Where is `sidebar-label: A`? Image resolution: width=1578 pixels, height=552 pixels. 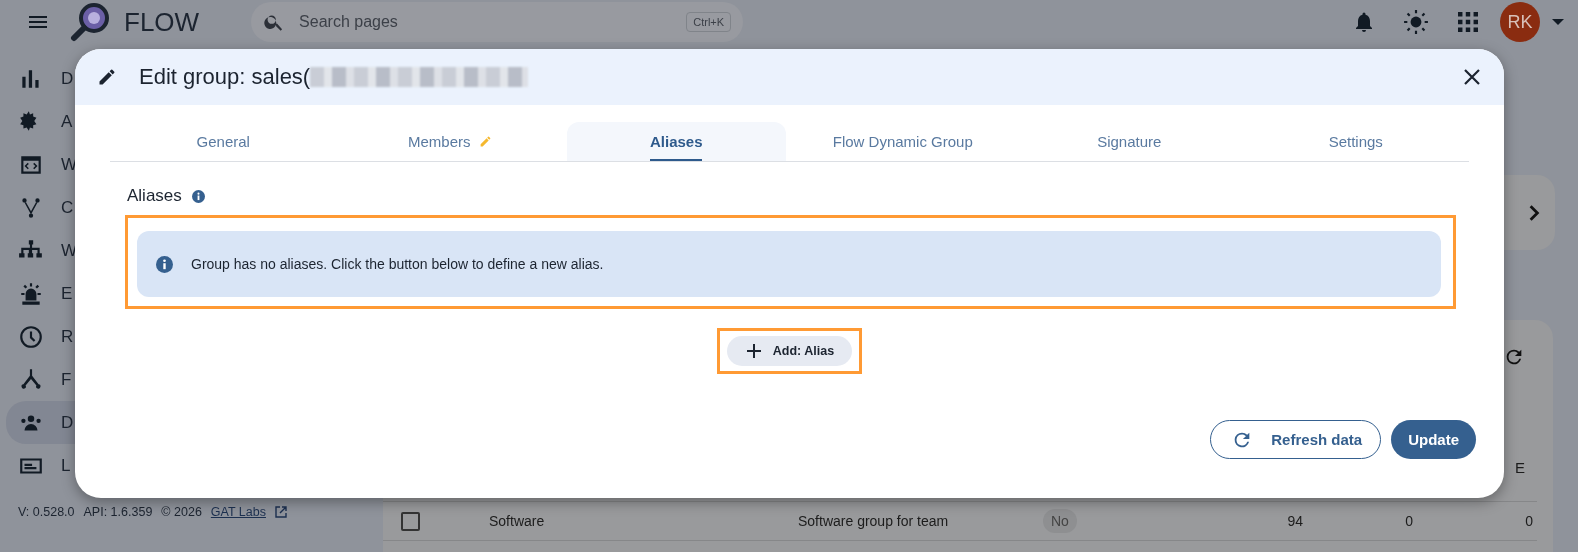 sidebar-label: A is located at coordinates (67, 121).